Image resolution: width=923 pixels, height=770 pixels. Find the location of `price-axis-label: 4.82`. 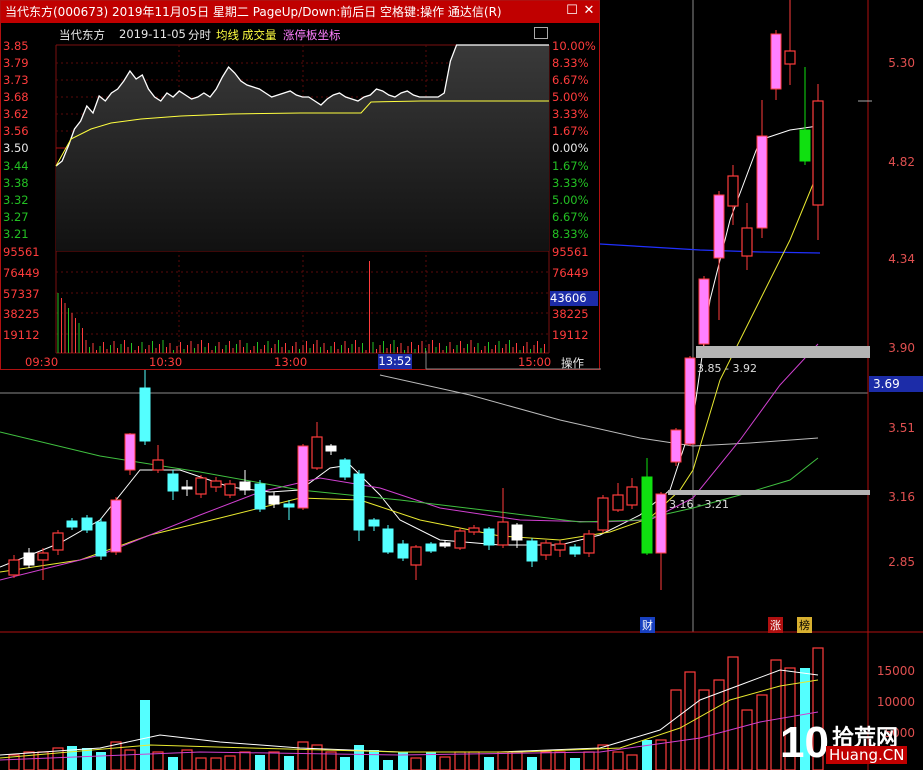

price-axis-label: 4.82 is located at coordinates (901, 162).